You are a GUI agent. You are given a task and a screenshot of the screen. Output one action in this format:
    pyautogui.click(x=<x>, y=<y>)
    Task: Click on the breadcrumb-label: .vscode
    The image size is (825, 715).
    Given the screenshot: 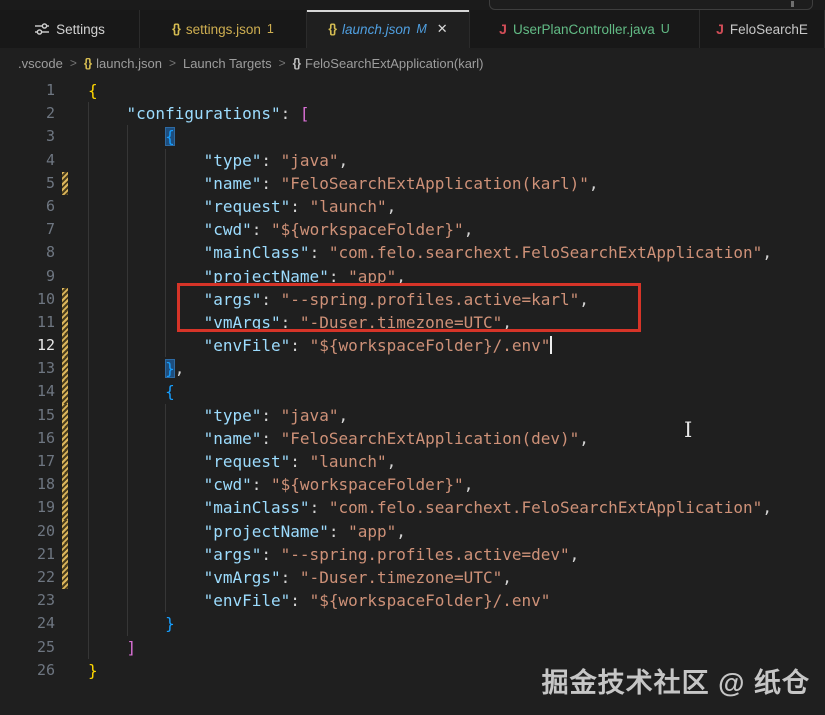 What is the action you would take?
    pyautogui.click(x=40, y=63)
    